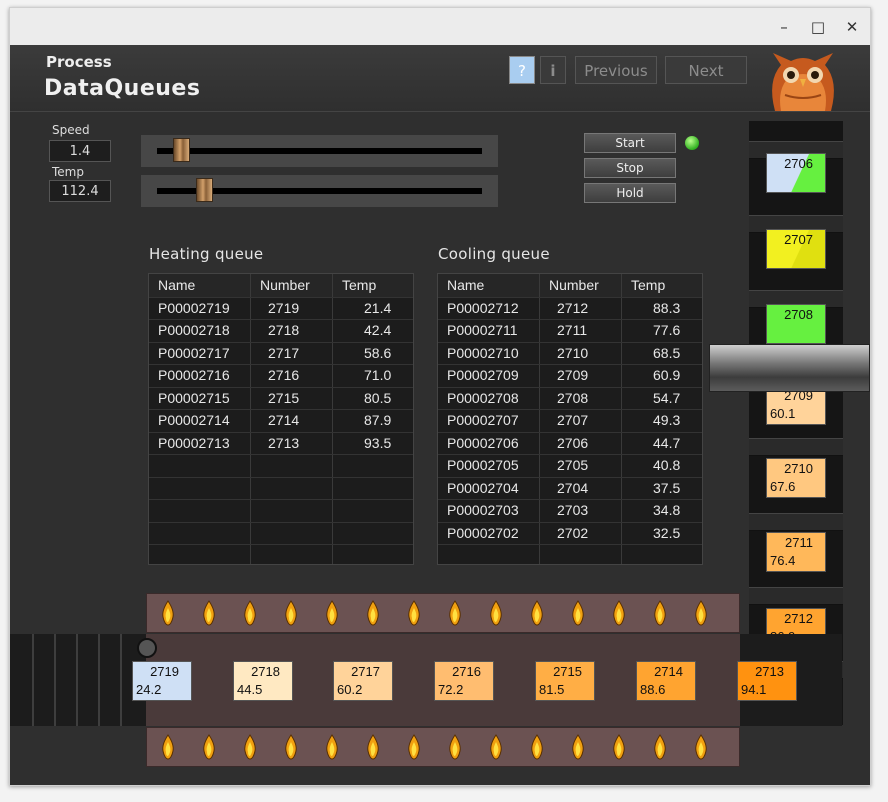  What do you see at coordinates (71, 130) in the screenshot?
I see `speed-label: Speed` at bounding box center [71, 130].